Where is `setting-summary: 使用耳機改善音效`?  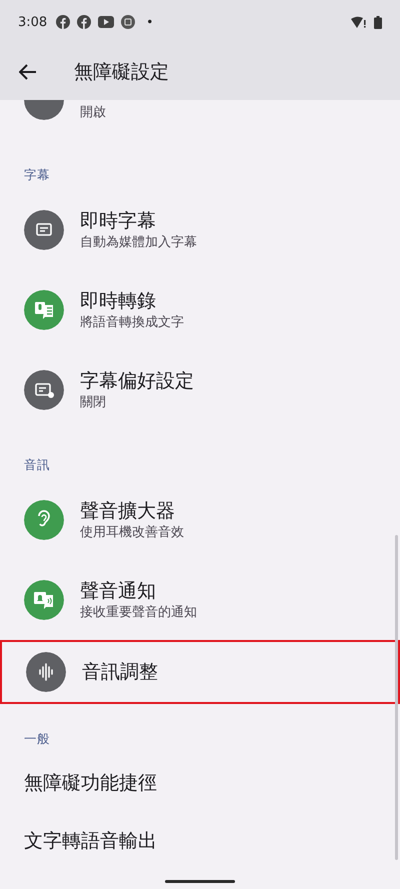 setting-summary: 使用耳機改善音效 is located at coordinates (132, 533).